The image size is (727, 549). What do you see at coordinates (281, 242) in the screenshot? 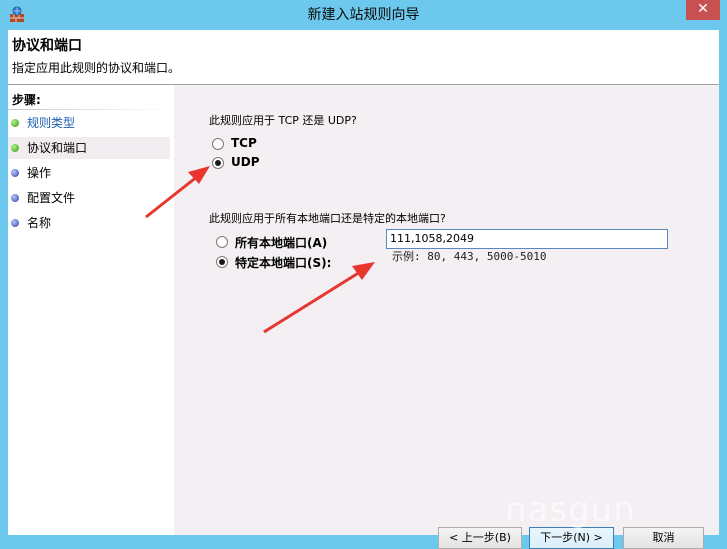
I see `all-ports-label: 所有本地端口(A)` at bounding box center [281, 242].